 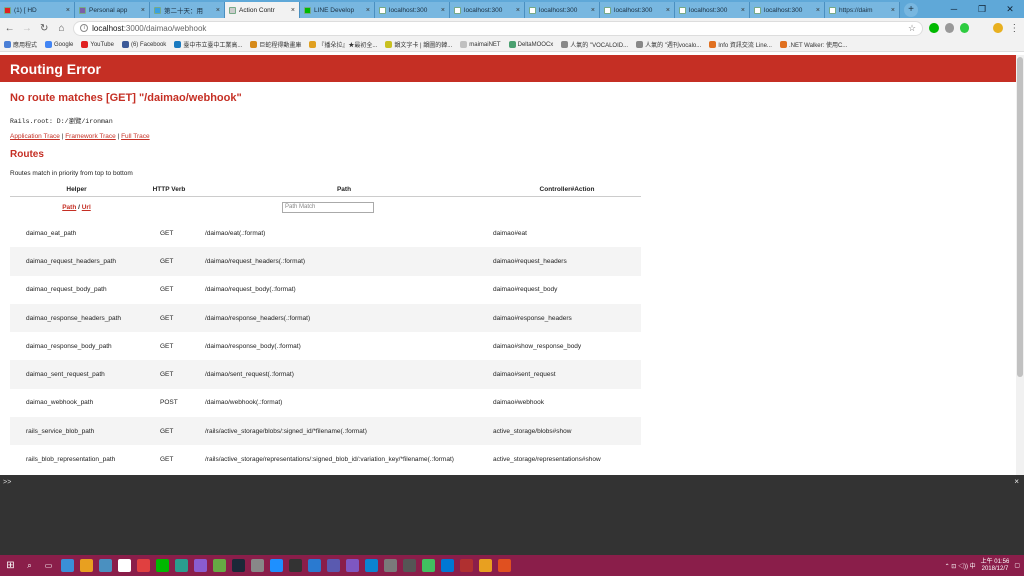 What do you see at coordinates (949, 28) in the screenshot?
I see `extension-gray-icon` at bounding box center [949, 28].